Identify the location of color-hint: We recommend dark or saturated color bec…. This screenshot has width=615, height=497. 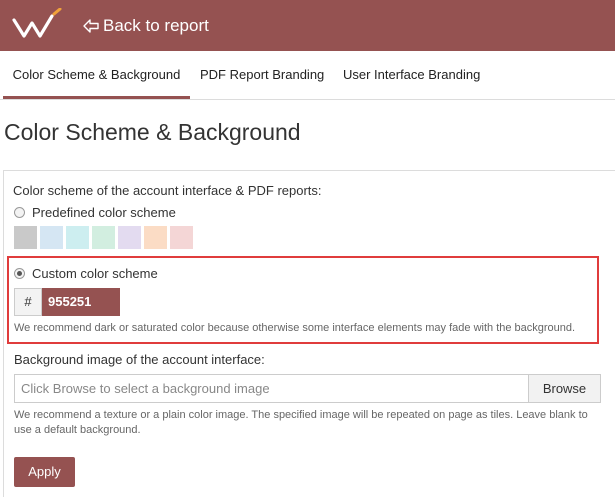
(295, 328).